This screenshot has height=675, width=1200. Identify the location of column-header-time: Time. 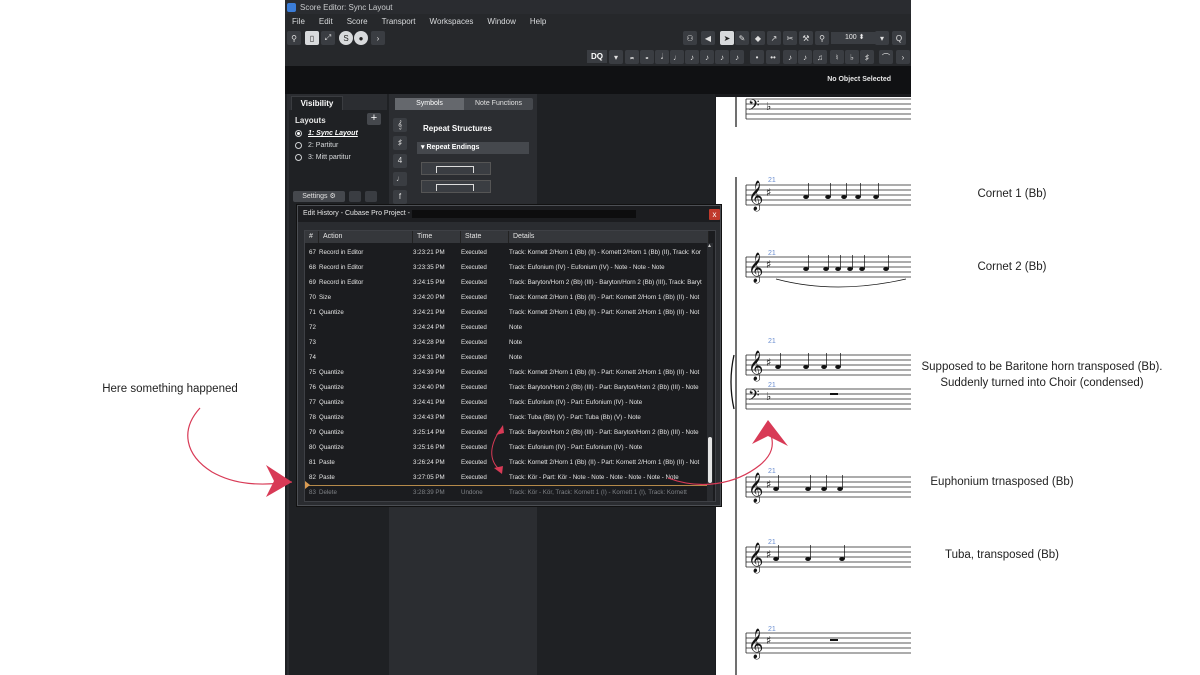
(437, 237).